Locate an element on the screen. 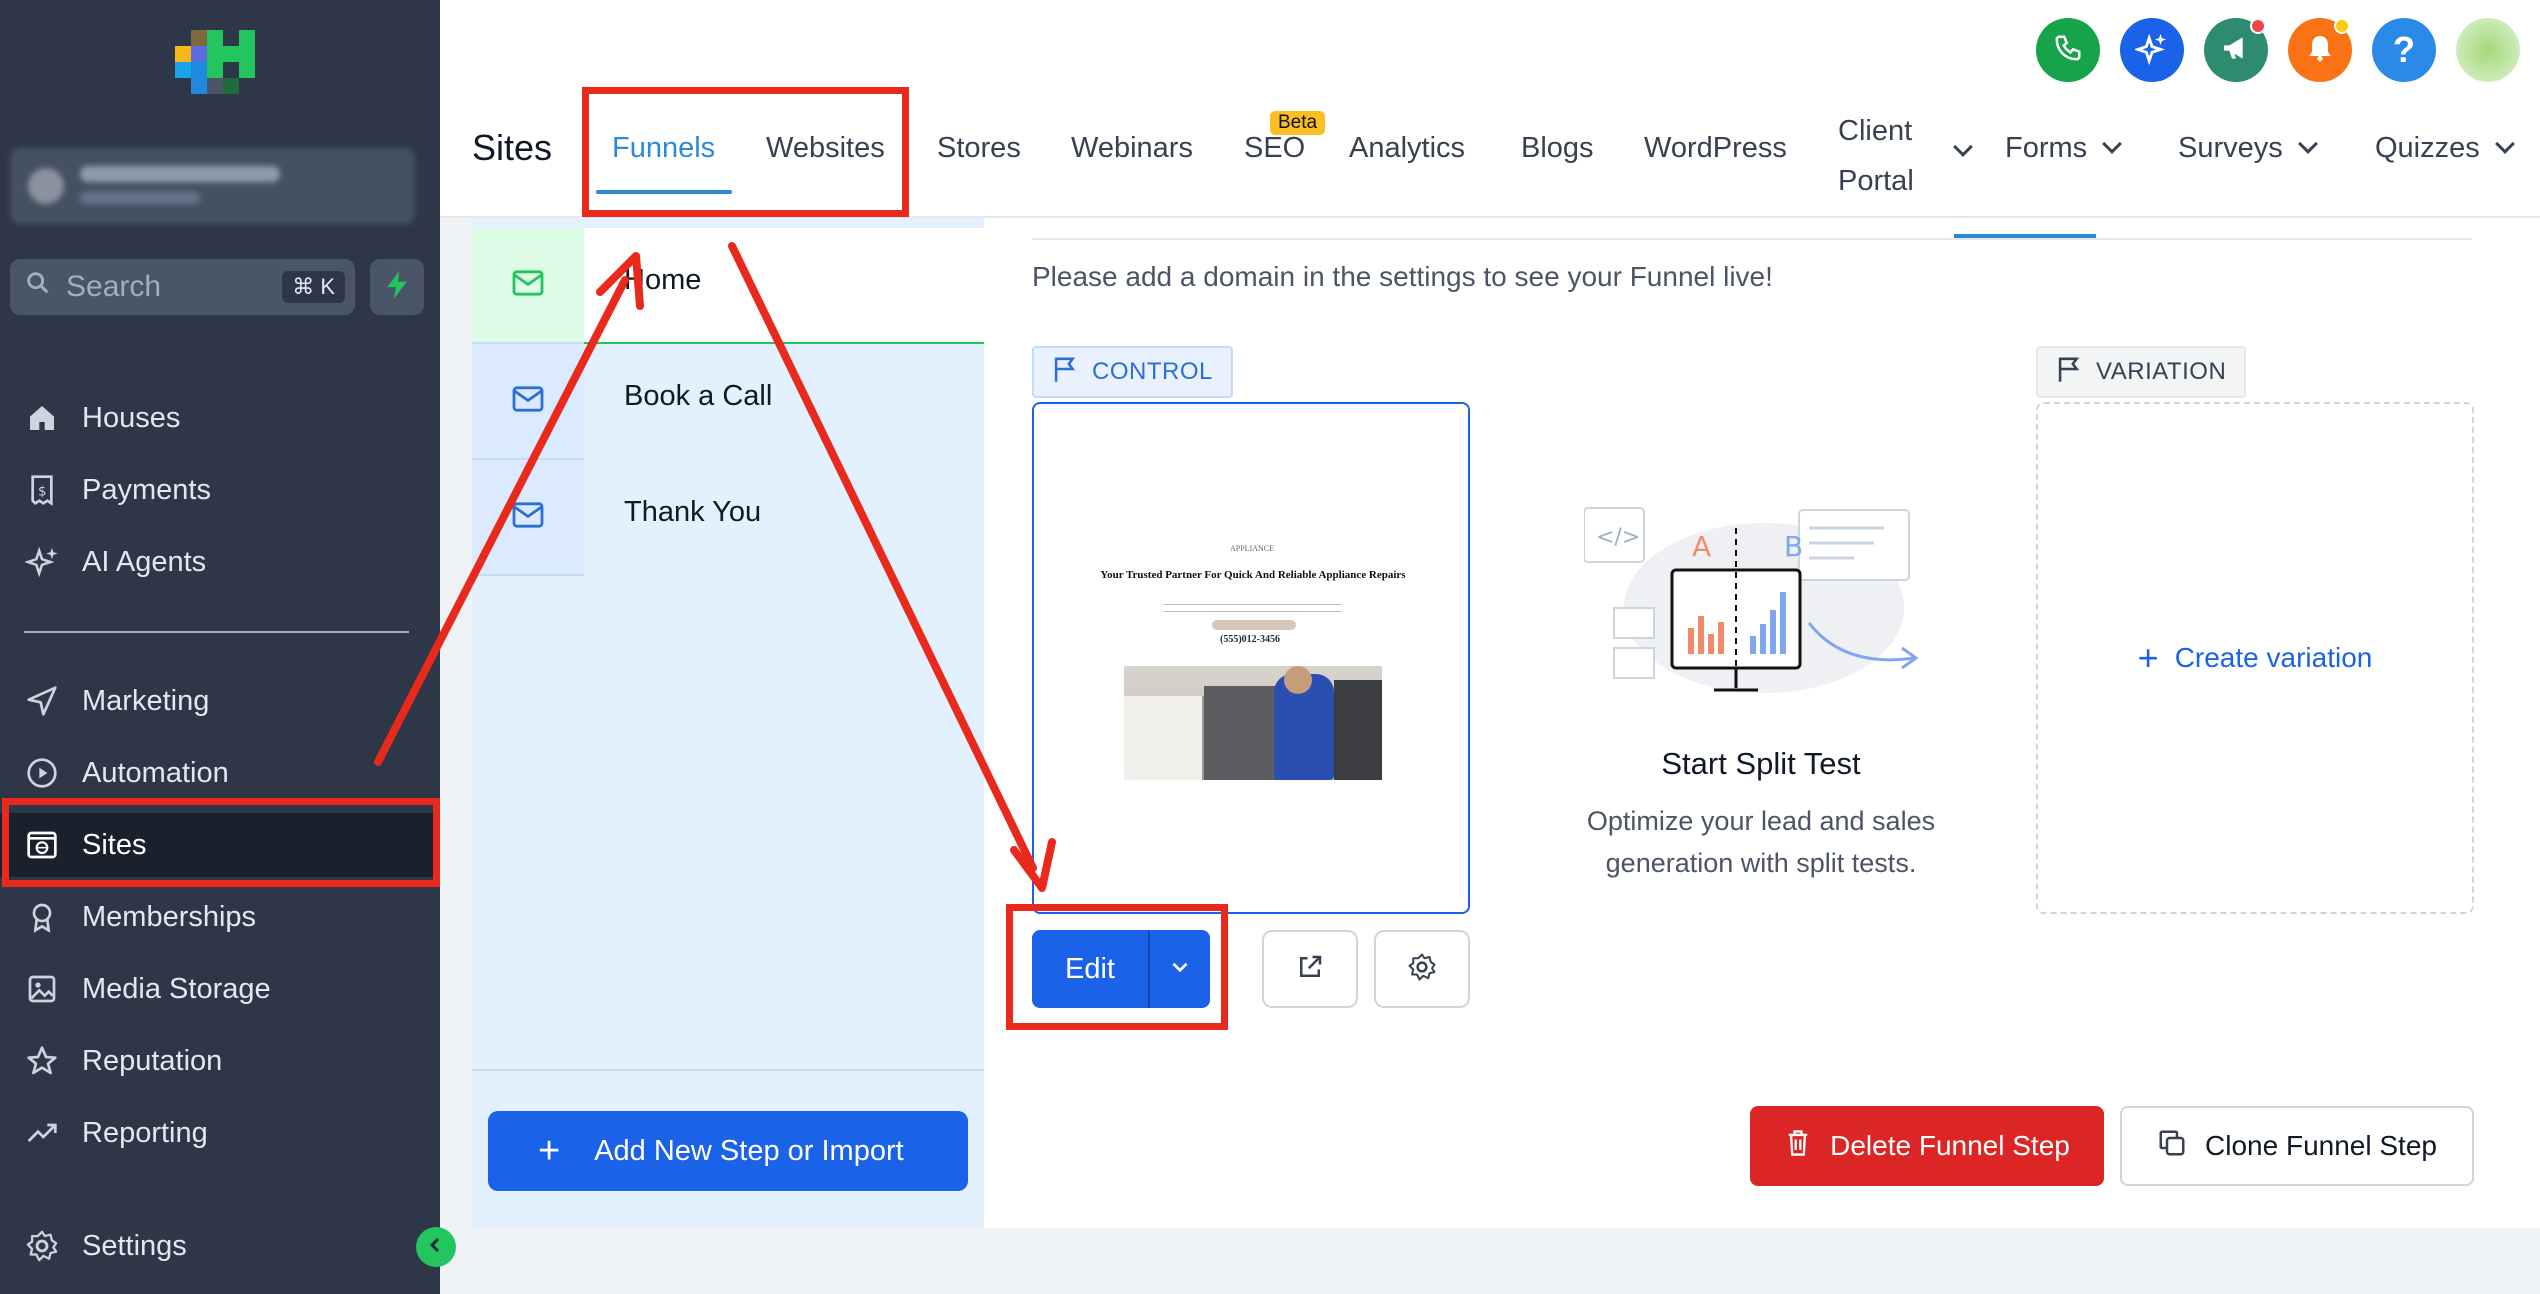 This screenshot has height=1294, width=2540. add-step-label: Add New Step or Import is located at coordinates (749, 1150).